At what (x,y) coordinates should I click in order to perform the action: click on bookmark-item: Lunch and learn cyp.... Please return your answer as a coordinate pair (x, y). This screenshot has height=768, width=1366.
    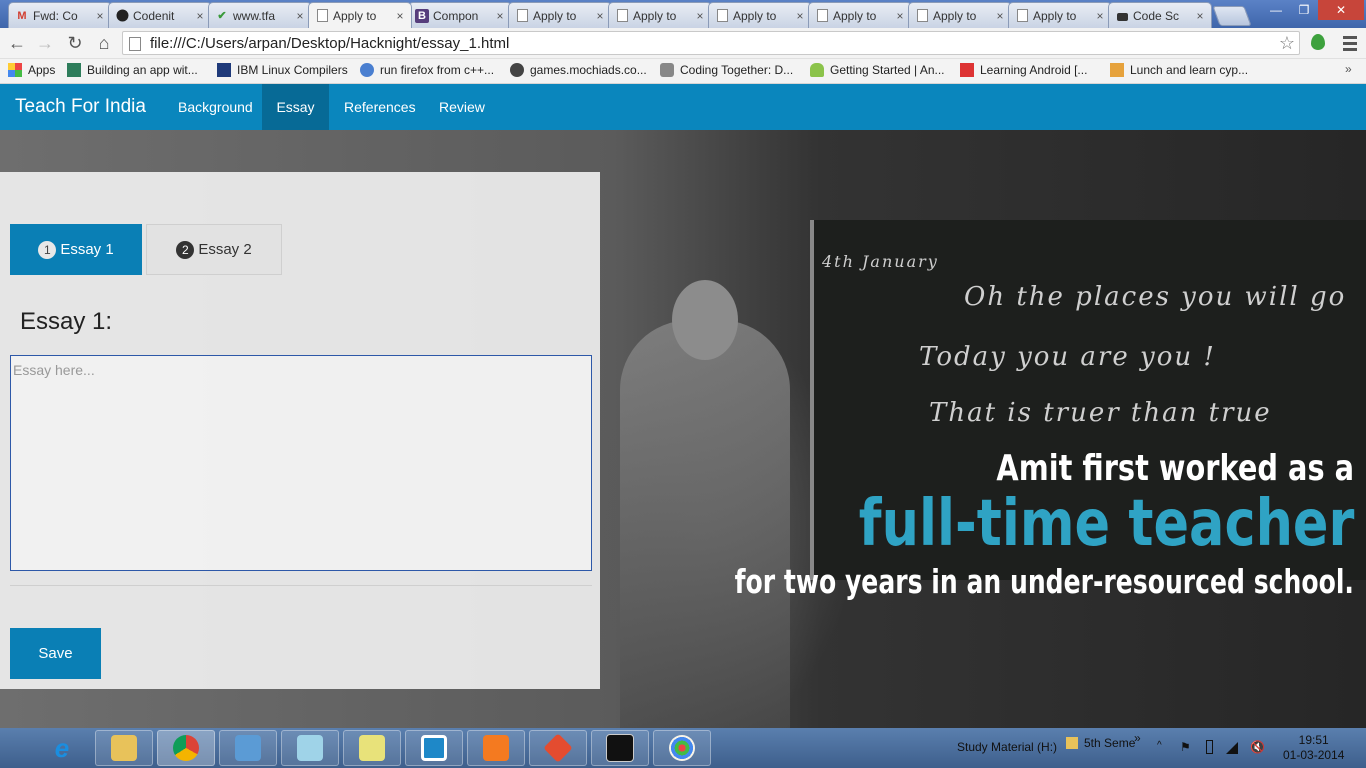
    Looking at the image, I should click on (1179, 70).